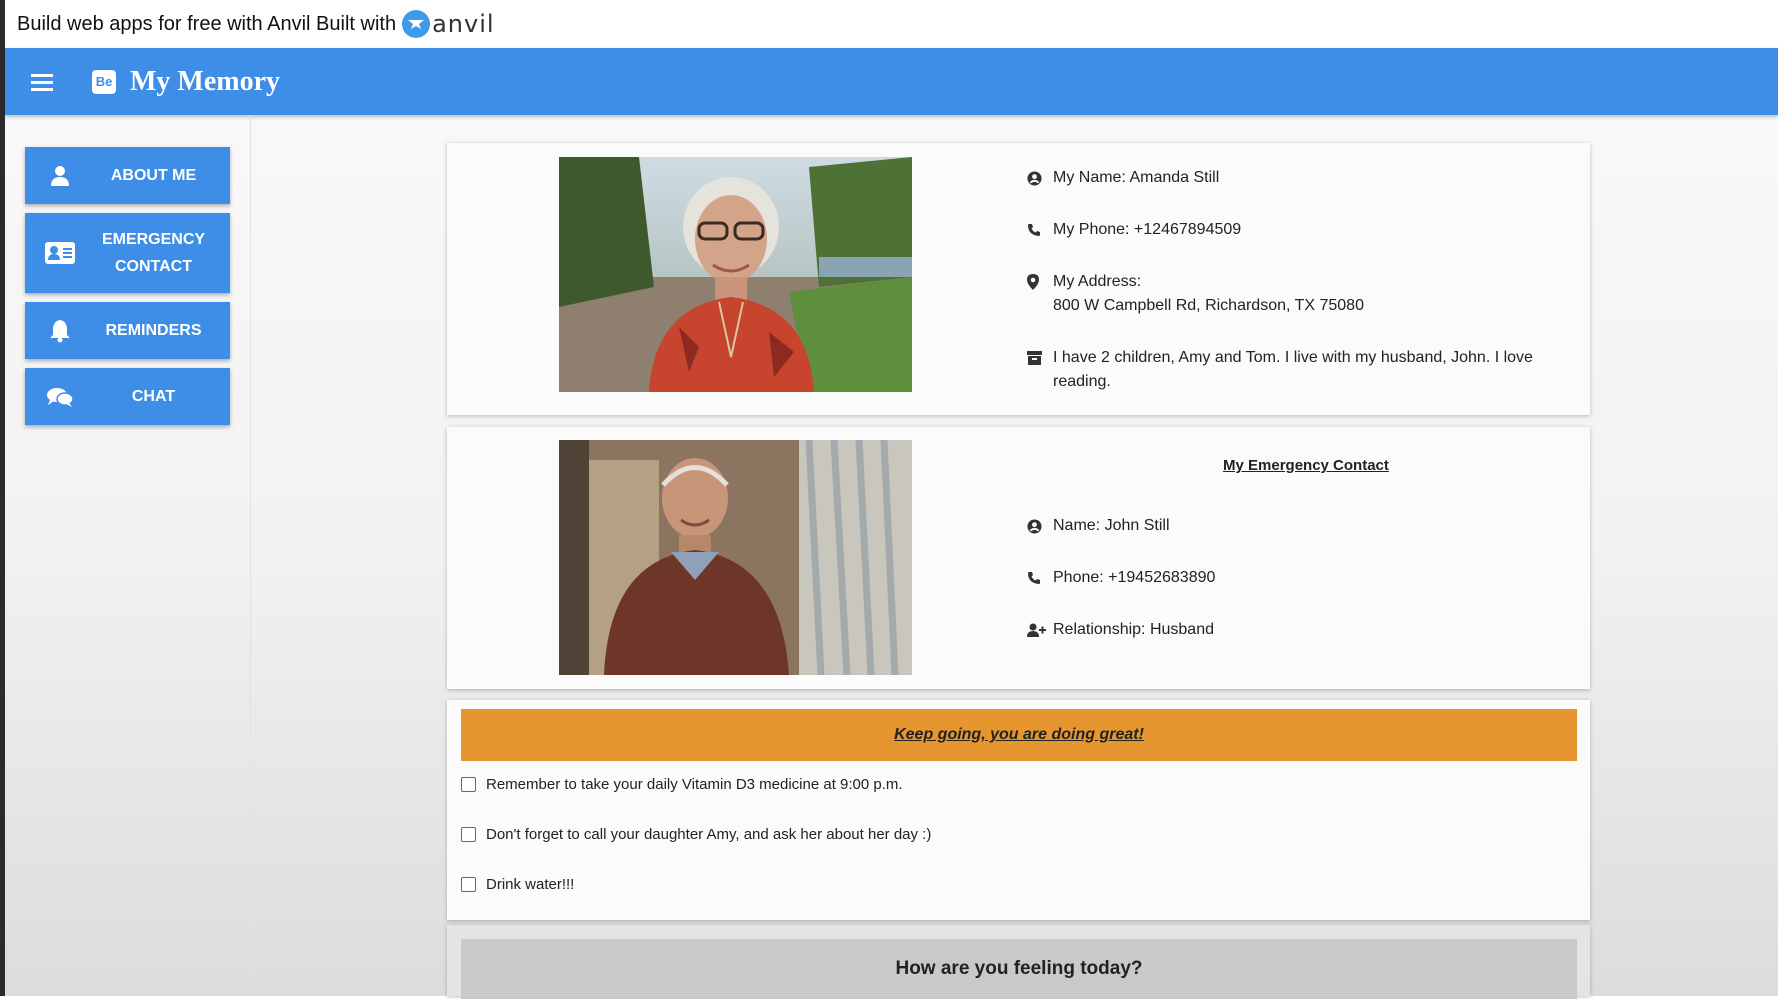 The image size is (1778, 999). I want to click on ec-phone-text: Phone: +19452683890, so click(1134, 577).